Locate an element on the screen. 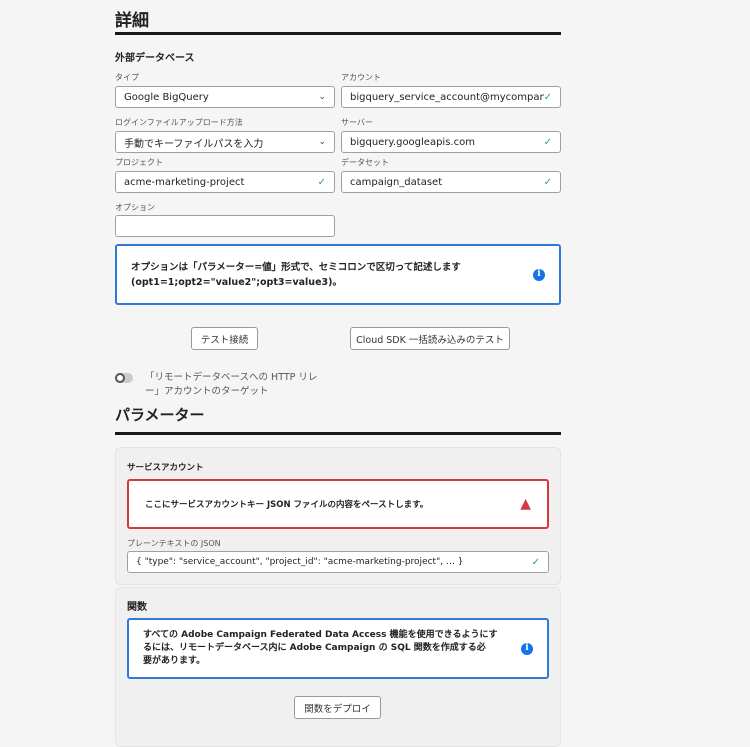 The image size is (750, 747). service-account-error: ここにサービスアカウントキー JSON ファイルの内容をペーストします。 ▲ is located at coordinates (338, 504).